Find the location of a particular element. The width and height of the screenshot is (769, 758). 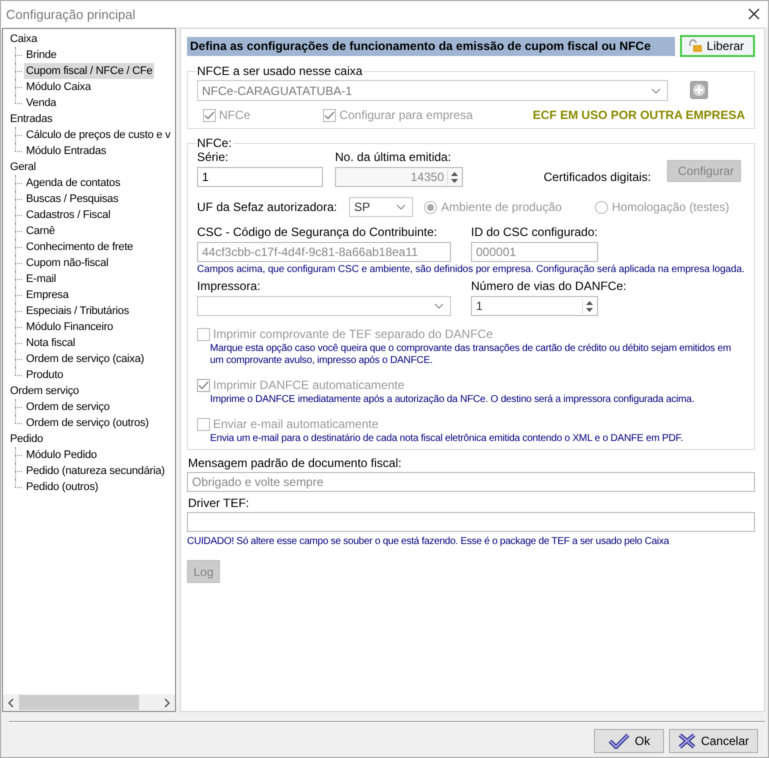

tree-item: Ordem de serviço (caixa) is located at coordinates (85, 359).